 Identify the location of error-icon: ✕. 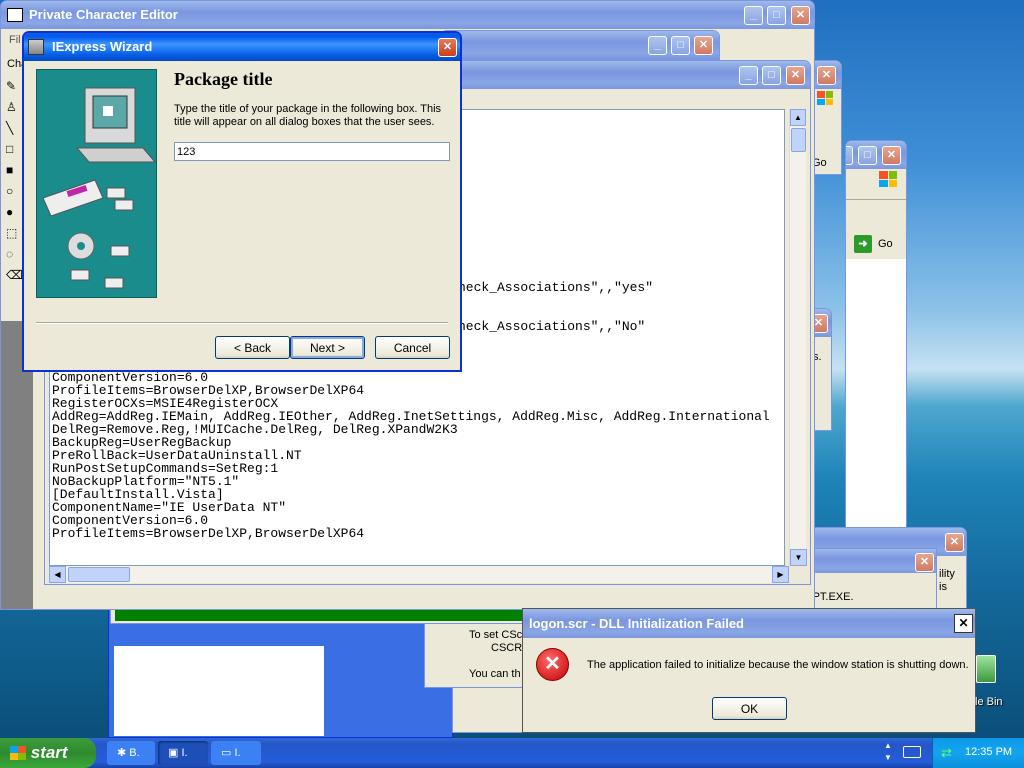
(552, 664).